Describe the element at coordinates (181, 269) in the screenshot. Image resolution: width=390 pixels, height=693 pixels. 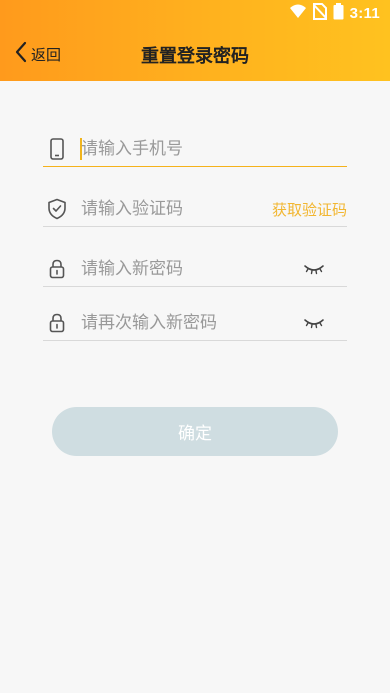
I see `new-password-input` at that location.